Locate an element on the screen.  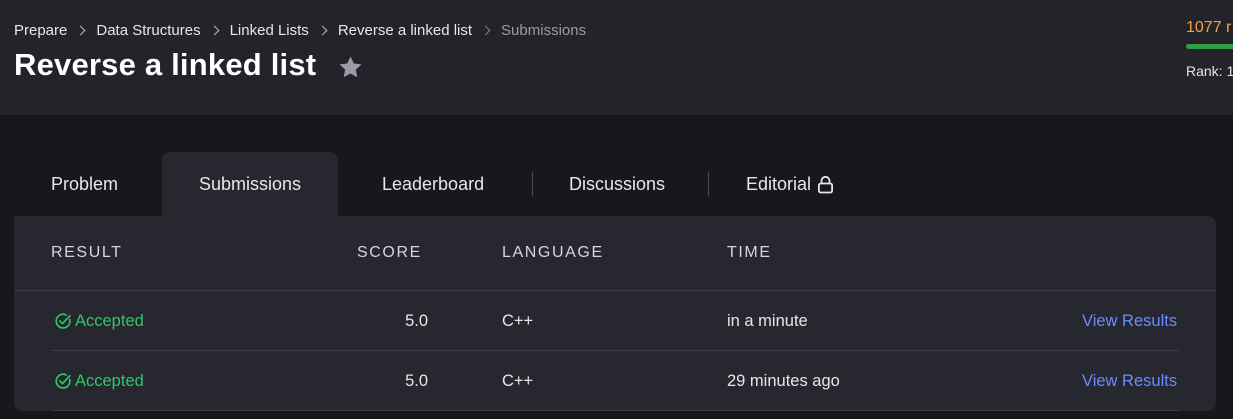
tab-editorial: Editorial is located at coordinates (790, 184).